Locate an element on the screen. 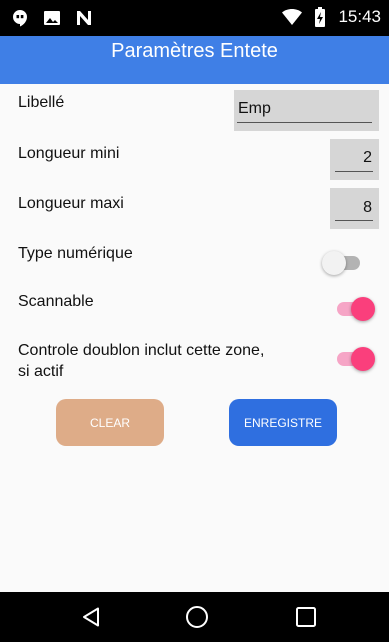 The image size is (389, 642). libelle-underline is located at coordinates (304, 122).